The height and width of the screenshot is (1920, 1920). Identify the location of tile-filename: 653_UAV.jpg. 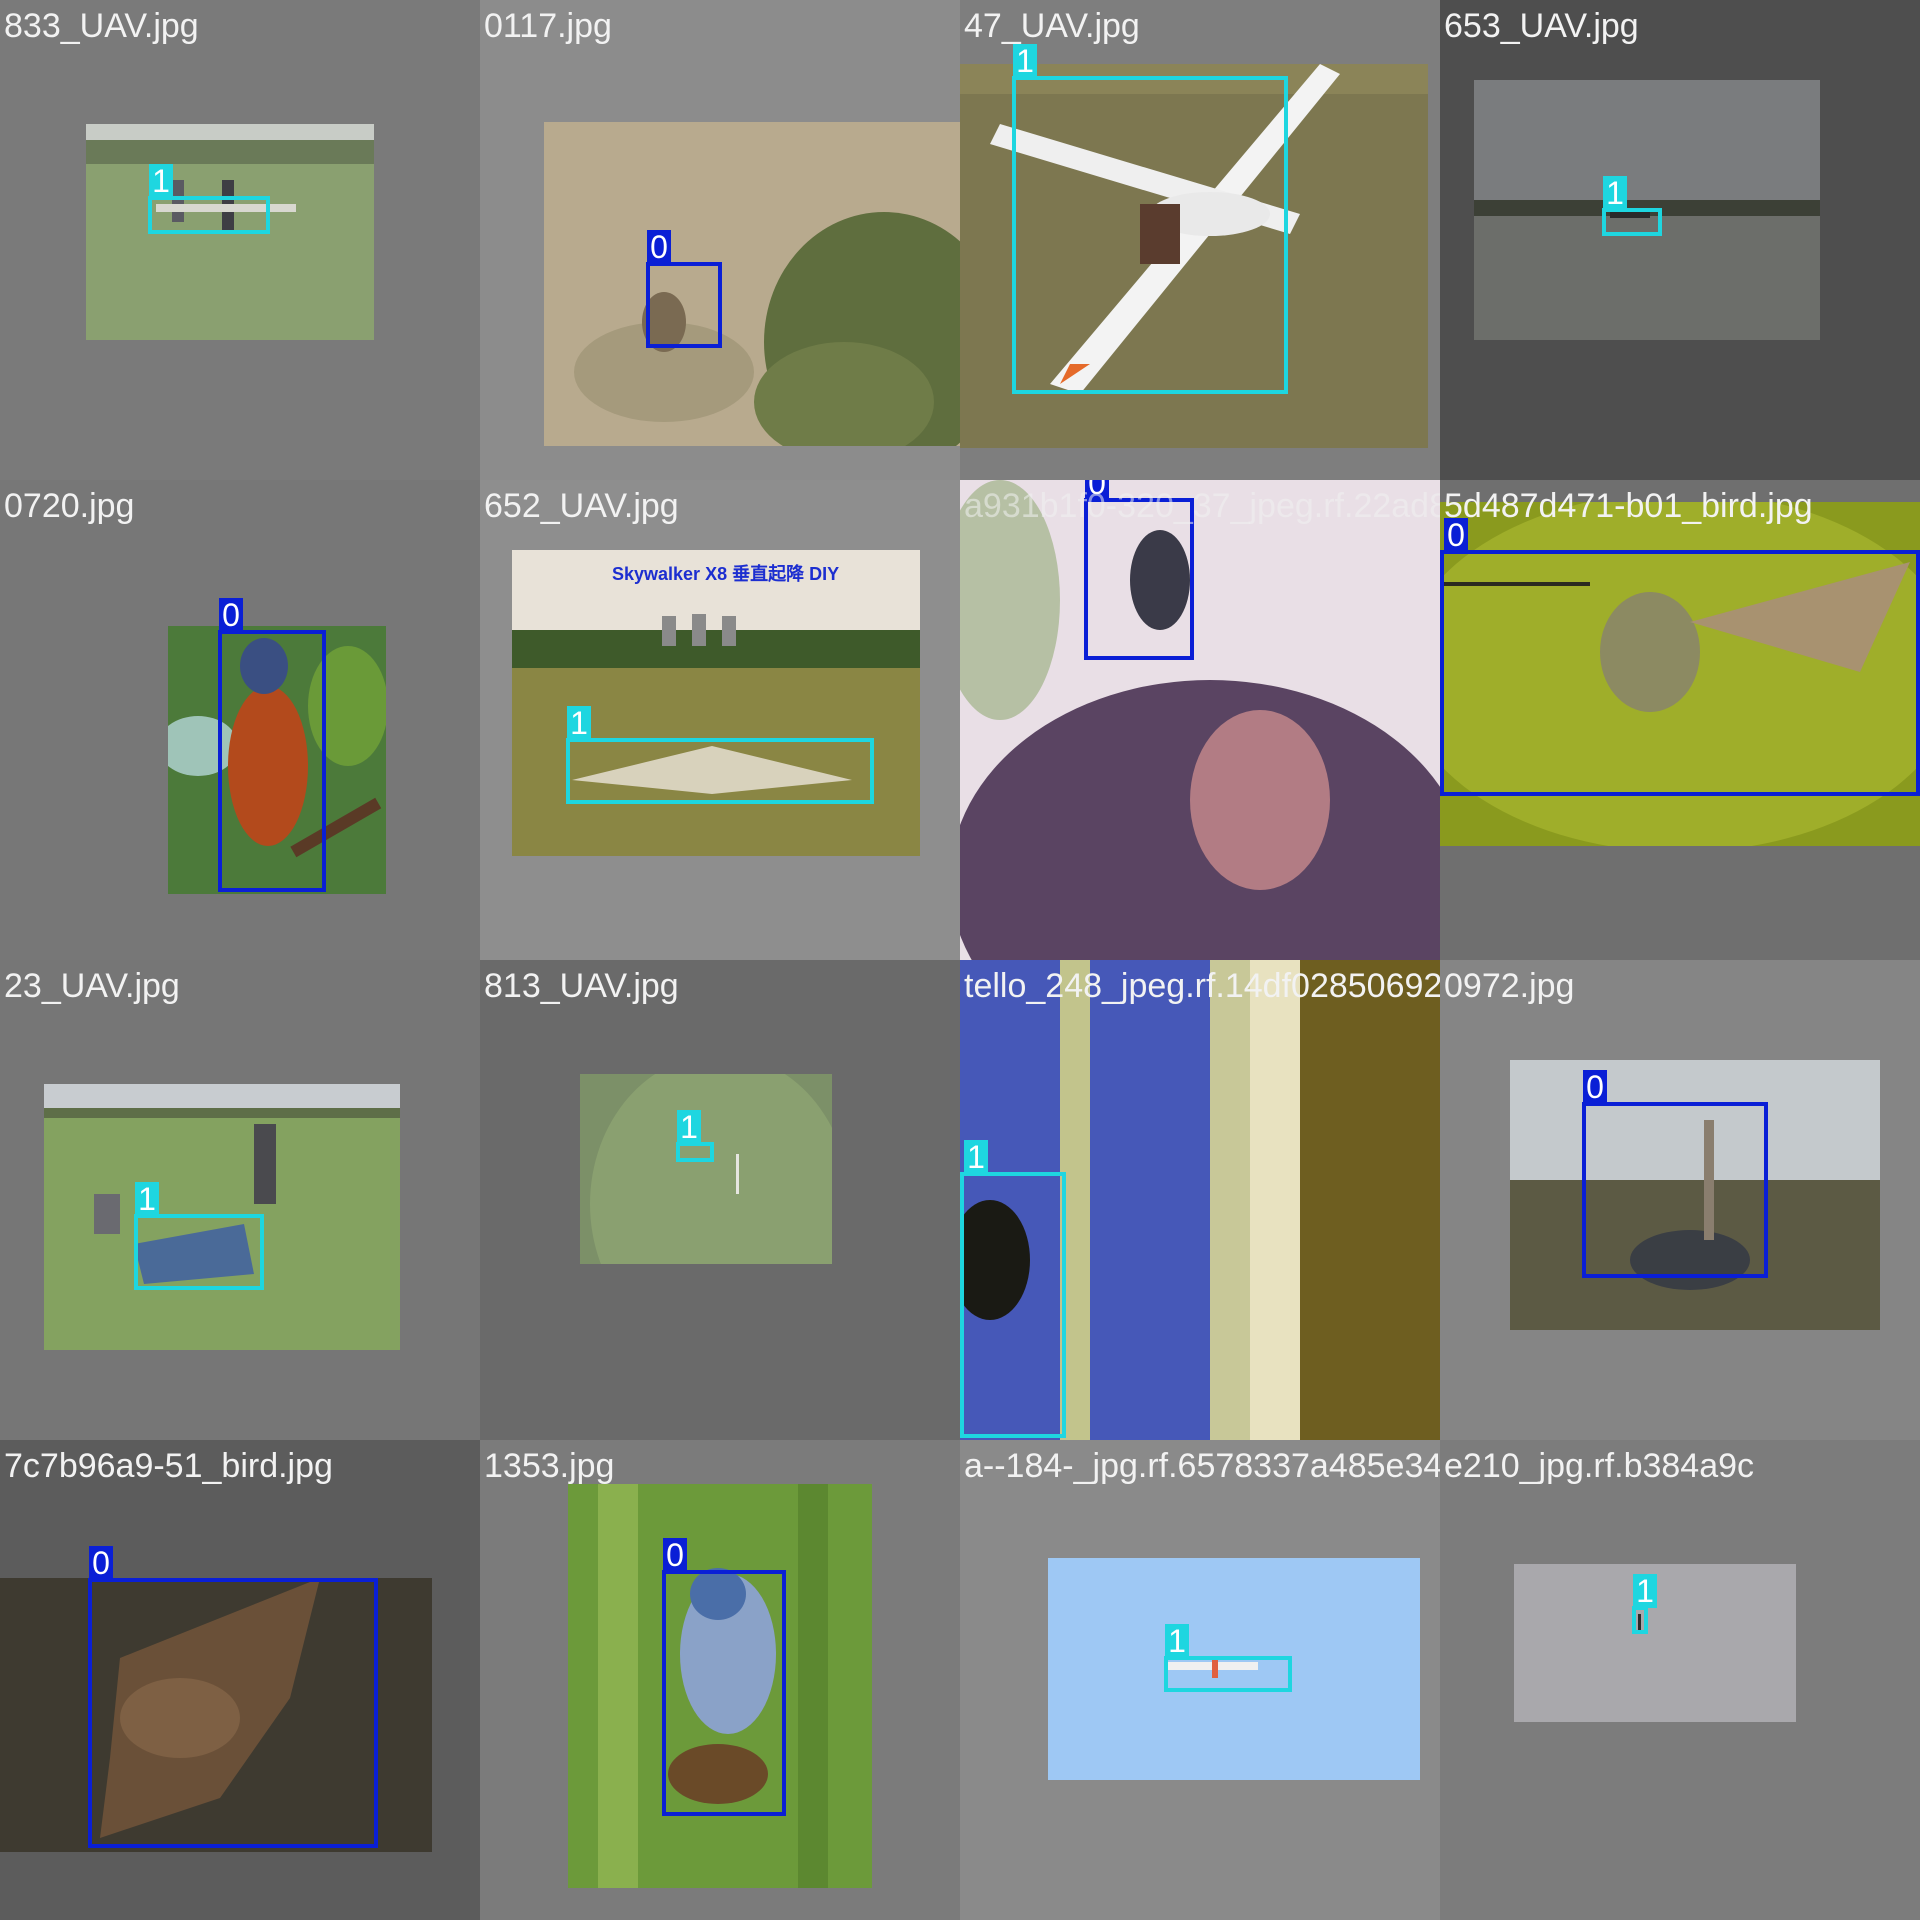
(1541, 26).